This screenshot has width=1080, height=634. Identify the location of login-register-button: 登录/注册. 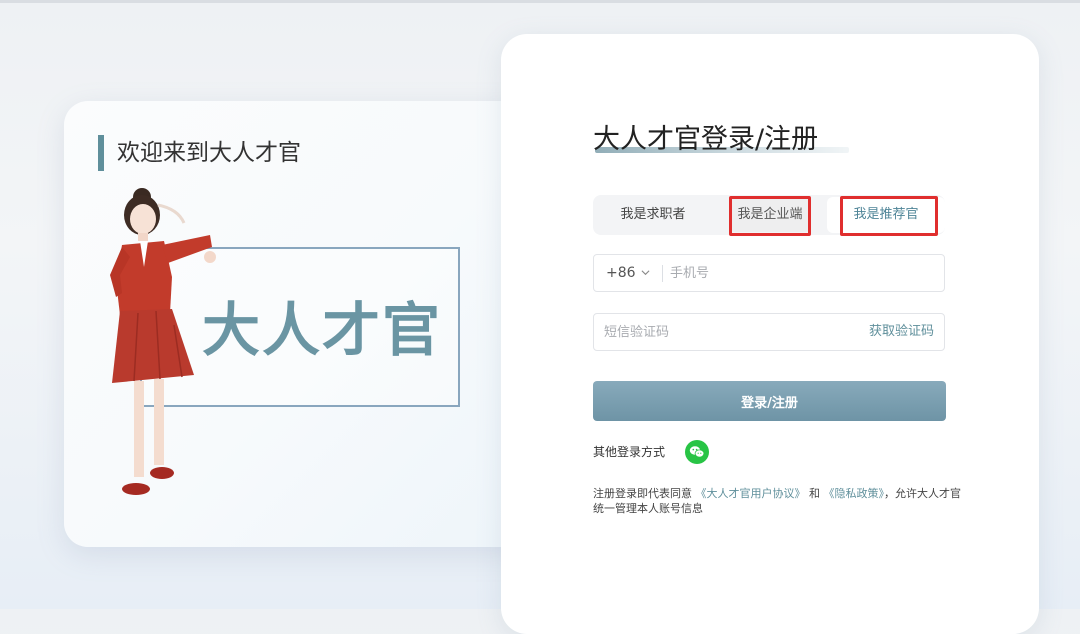
(769, 401).